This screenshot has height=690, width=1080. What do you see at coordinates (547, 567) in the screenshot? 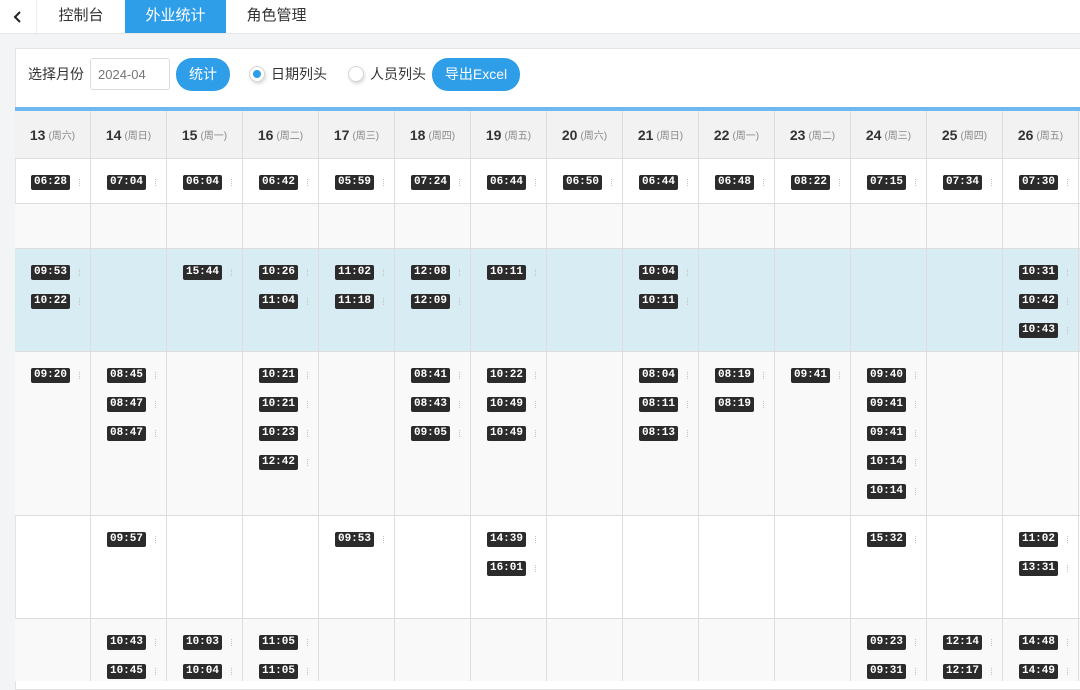
I see `table-row: 09:57 09:53 14:39 16:01 15:32 11:02 13:31` at bounding box center [547, 567].